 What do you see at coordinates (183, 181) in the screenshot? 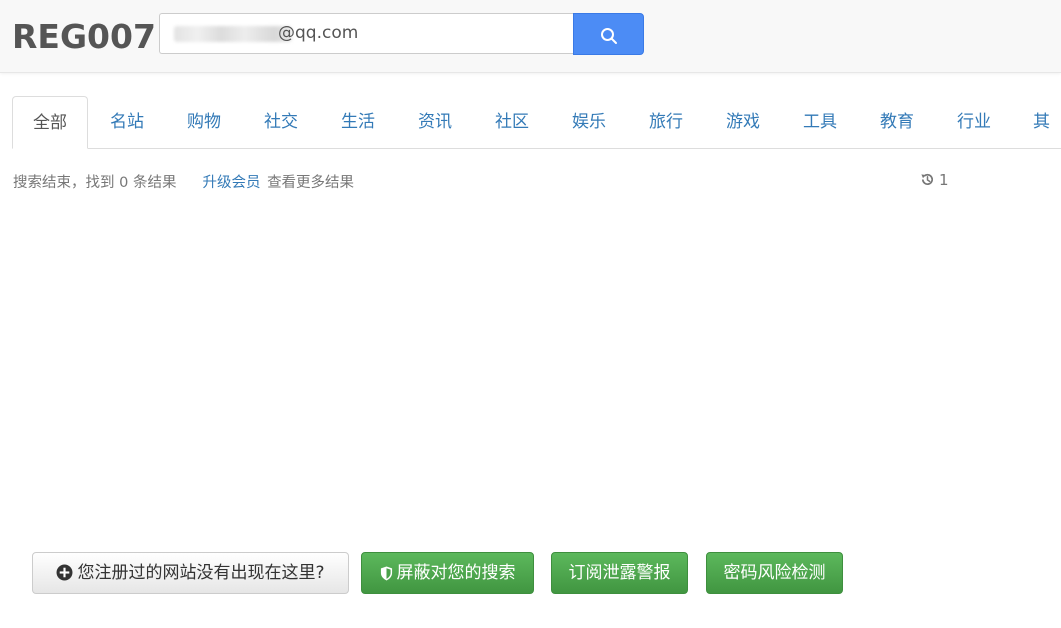
I see `search-status: 搜索结束，找到 0 条结果 升级会员 查看更多结果` at bounding box center [183, 181].